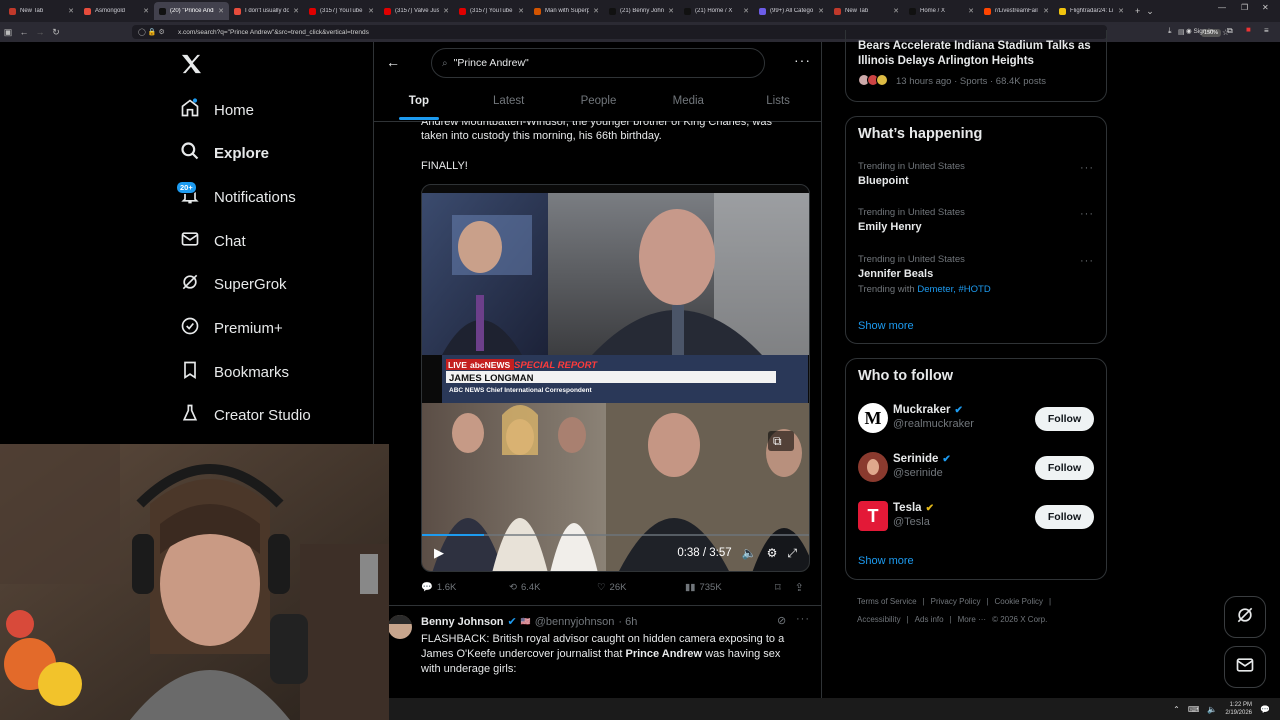 The height and width of the screenshot is (720, 1280). What do you see at coordinates (1016, 11) in the screenshot?
I see `browser-tab: r/LivestreamFail ✕` at bounding box center [1016, 11].